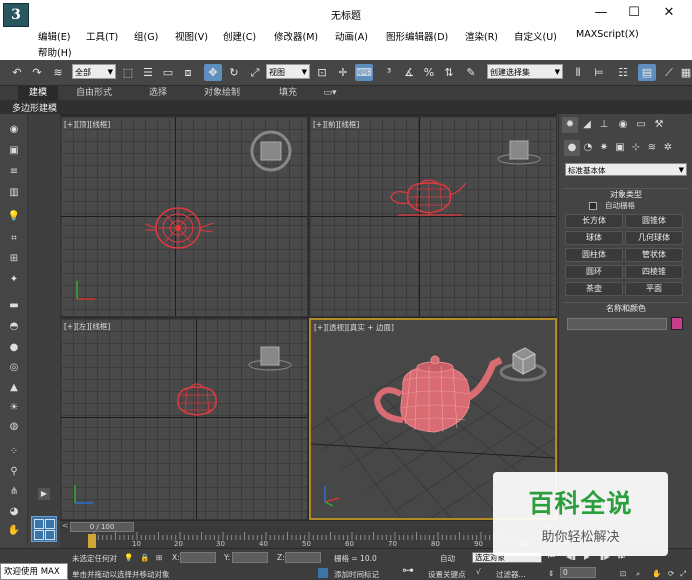 The width and height of the screenshot is (692, 580). I want to click on key-icon: ⊶, so click(408, 570).